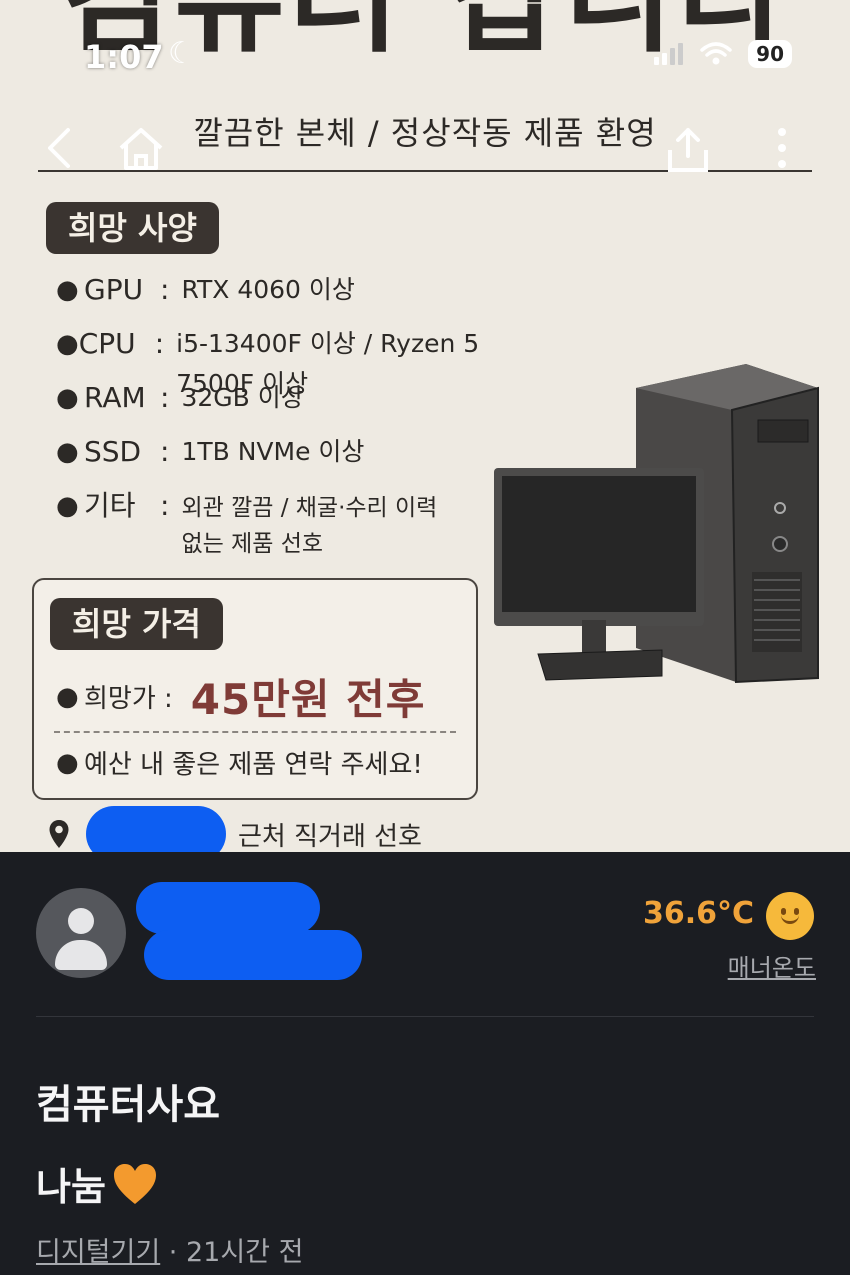  I want to click on share-button, so click(688, 155).